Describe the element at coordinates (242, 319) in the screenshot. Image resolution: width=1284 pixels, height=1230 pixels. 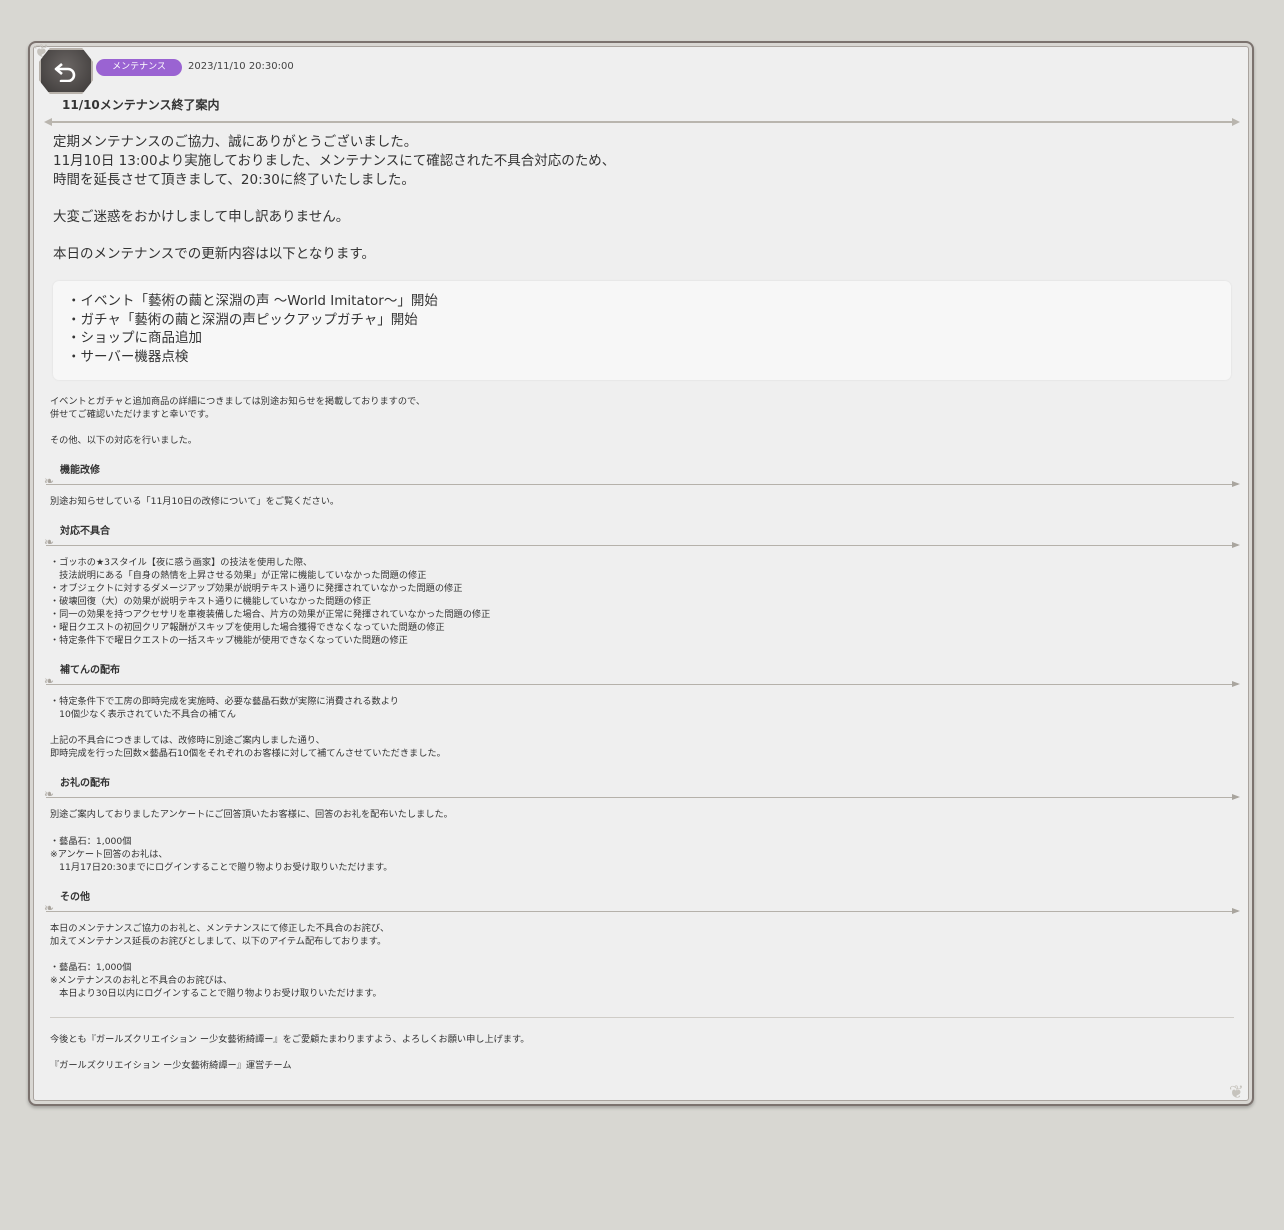
I see `update-item: ・ガチャ「藝術の繭と深淵の声ピックアップガチャ」開始` at that location.